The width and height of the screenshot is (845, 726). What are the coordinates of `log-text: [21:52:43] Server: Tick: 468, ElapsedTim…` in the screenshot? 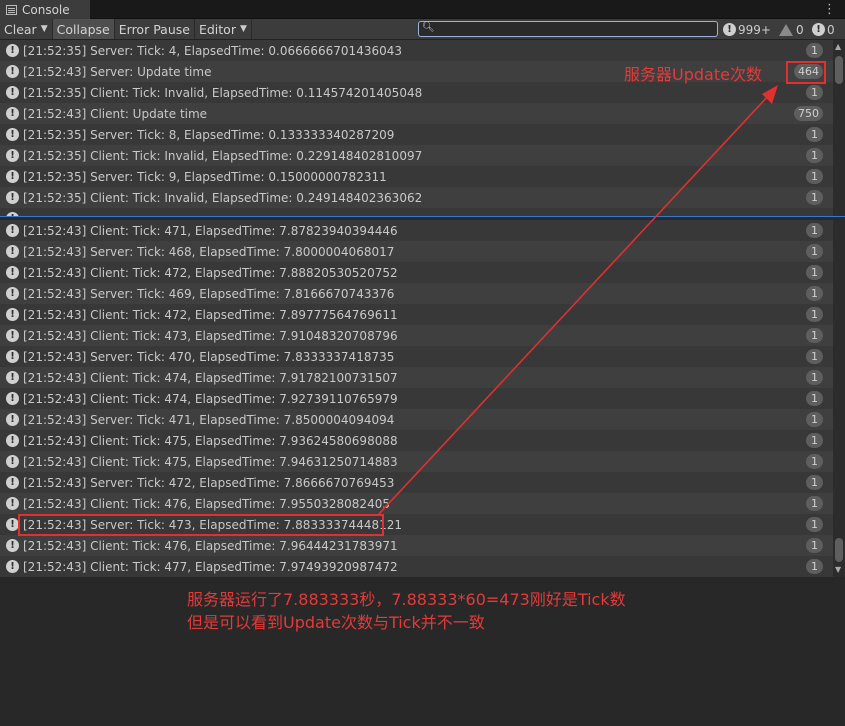 It's located at (209, 251).